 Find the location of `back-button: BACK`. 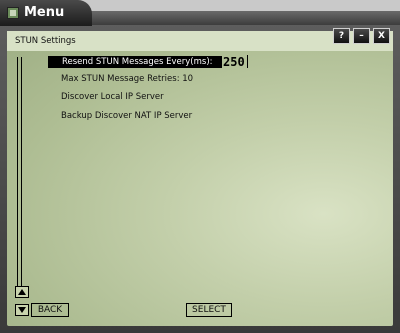

back-button: BACK is located at coordinates (50, 310).